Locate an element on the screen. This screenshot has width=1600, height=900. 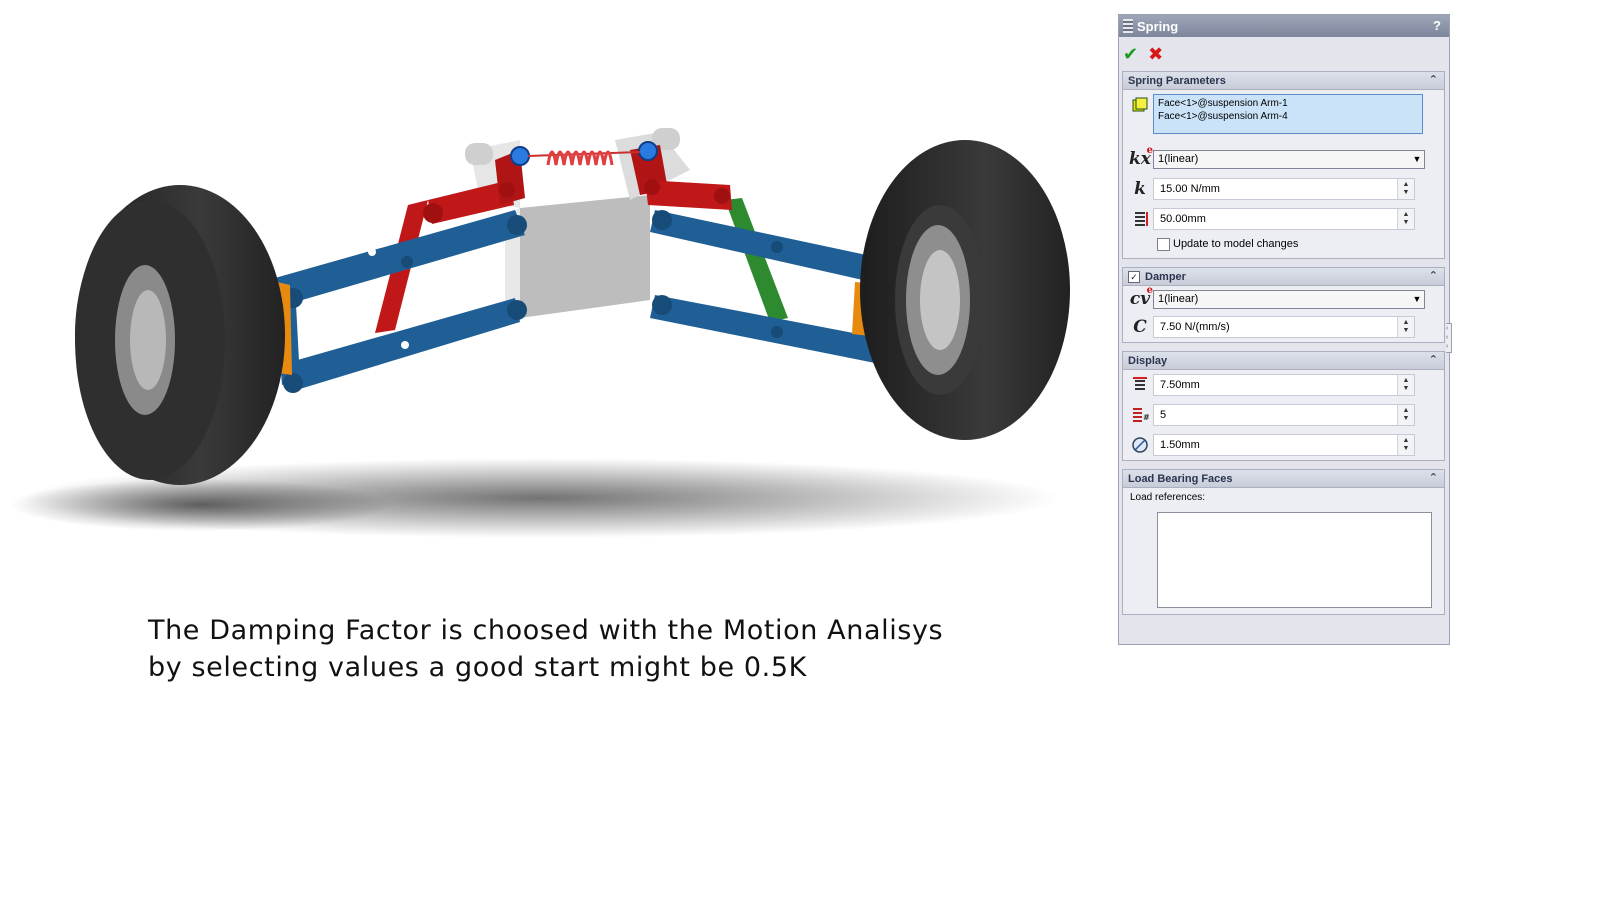
spring-exponent-dropdown: 1(linear) ▼ is located at coordinates (1289, 159).